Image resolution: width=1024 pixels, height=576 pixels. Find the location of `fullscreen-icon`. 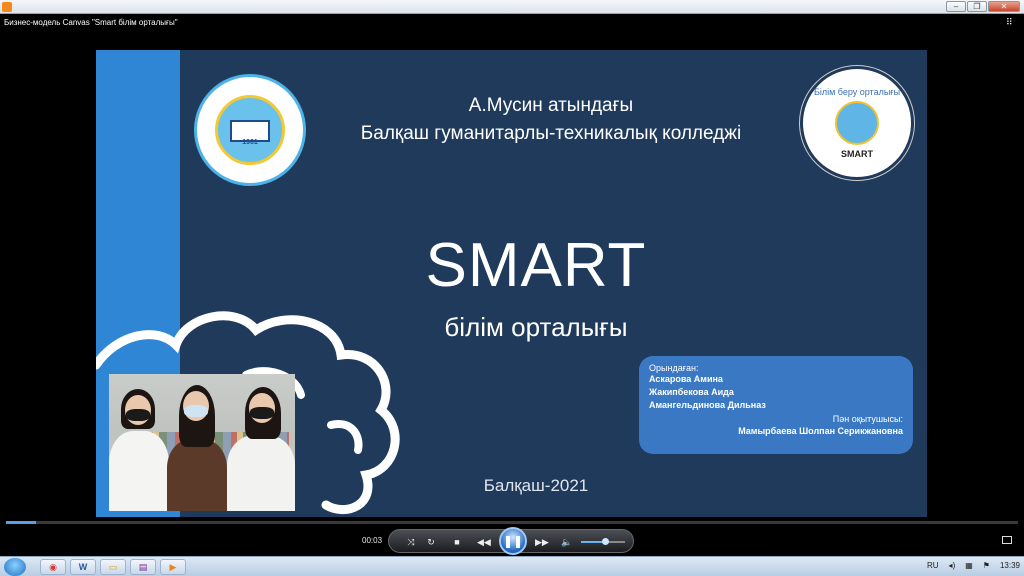

fullscreen-icon is located at coordinates (1007, 540).